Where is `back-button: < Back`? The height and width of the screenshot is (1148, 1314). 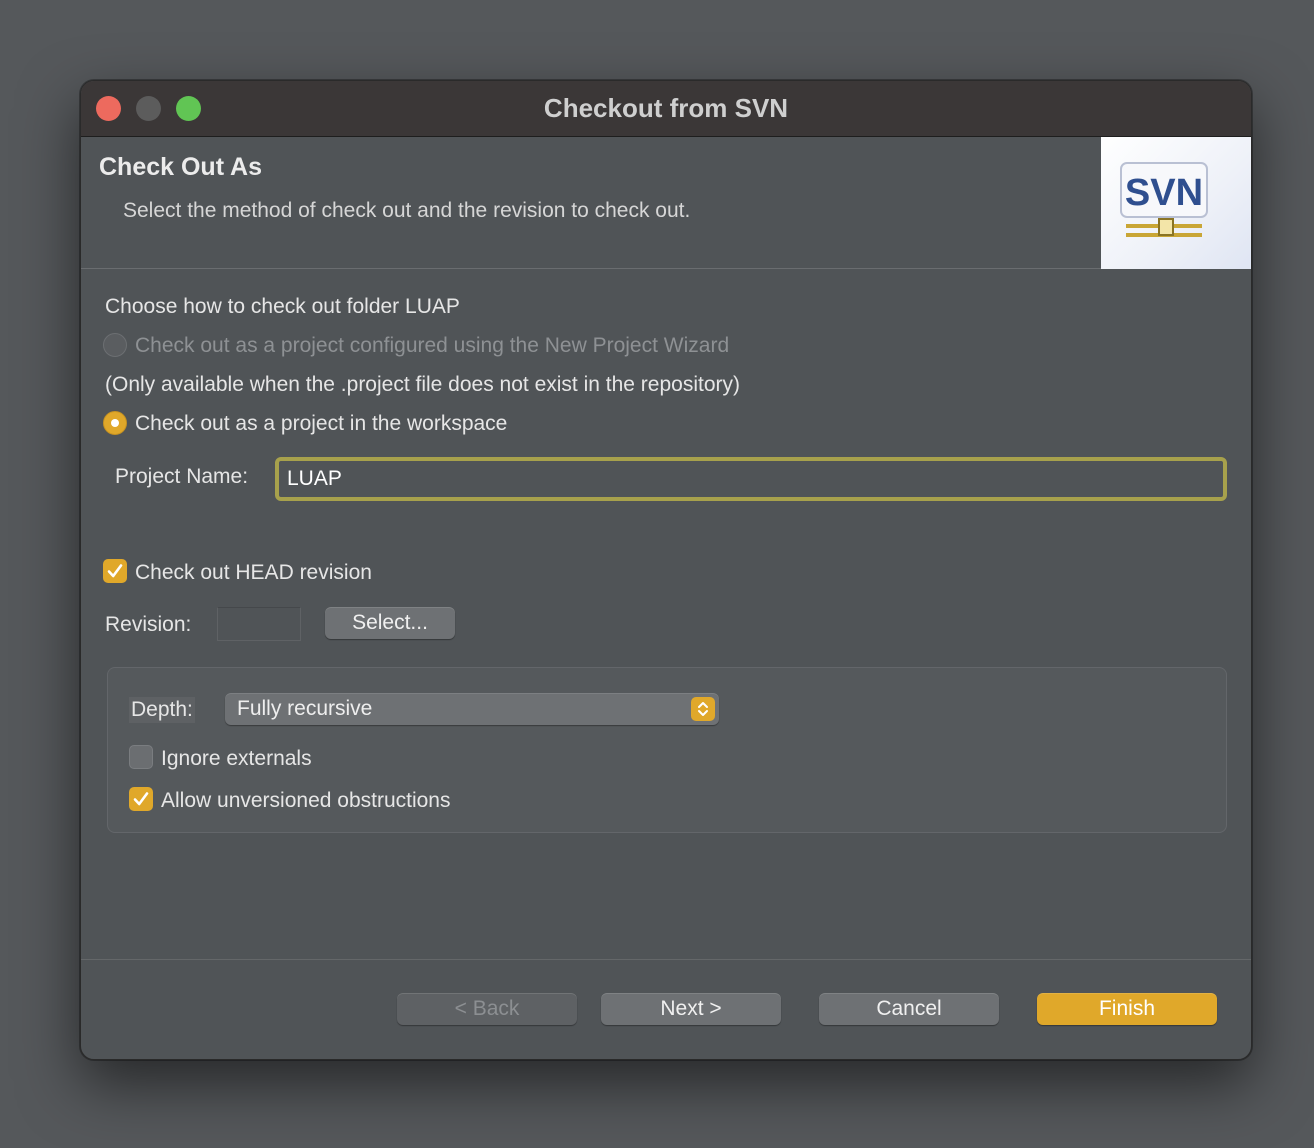
back-button: < Back is located at coordinates (487, 1009).